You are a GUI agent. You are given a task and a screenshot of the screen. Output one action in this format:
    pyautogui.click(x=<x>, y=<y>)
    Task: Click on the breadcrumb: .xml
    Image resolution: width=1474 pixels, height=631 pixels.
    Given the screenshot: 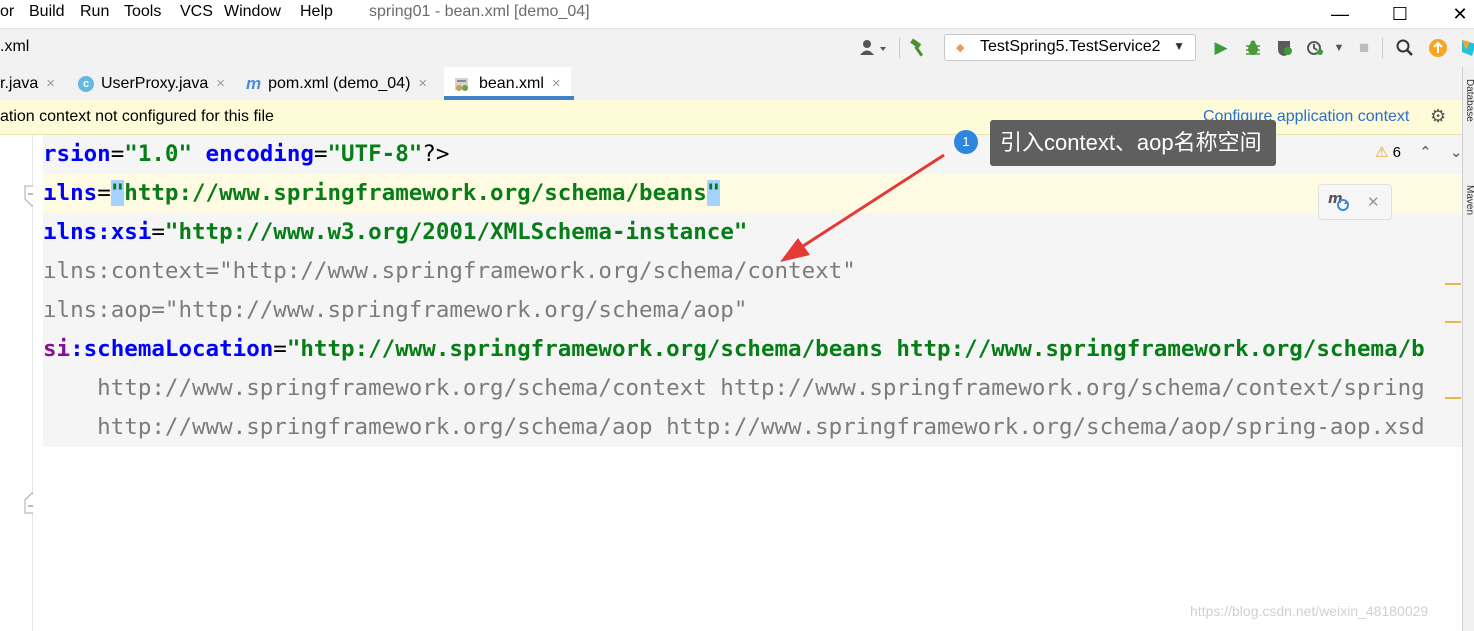 What is the action you would take?
    pyautogui.click(x=14, y=47)
    